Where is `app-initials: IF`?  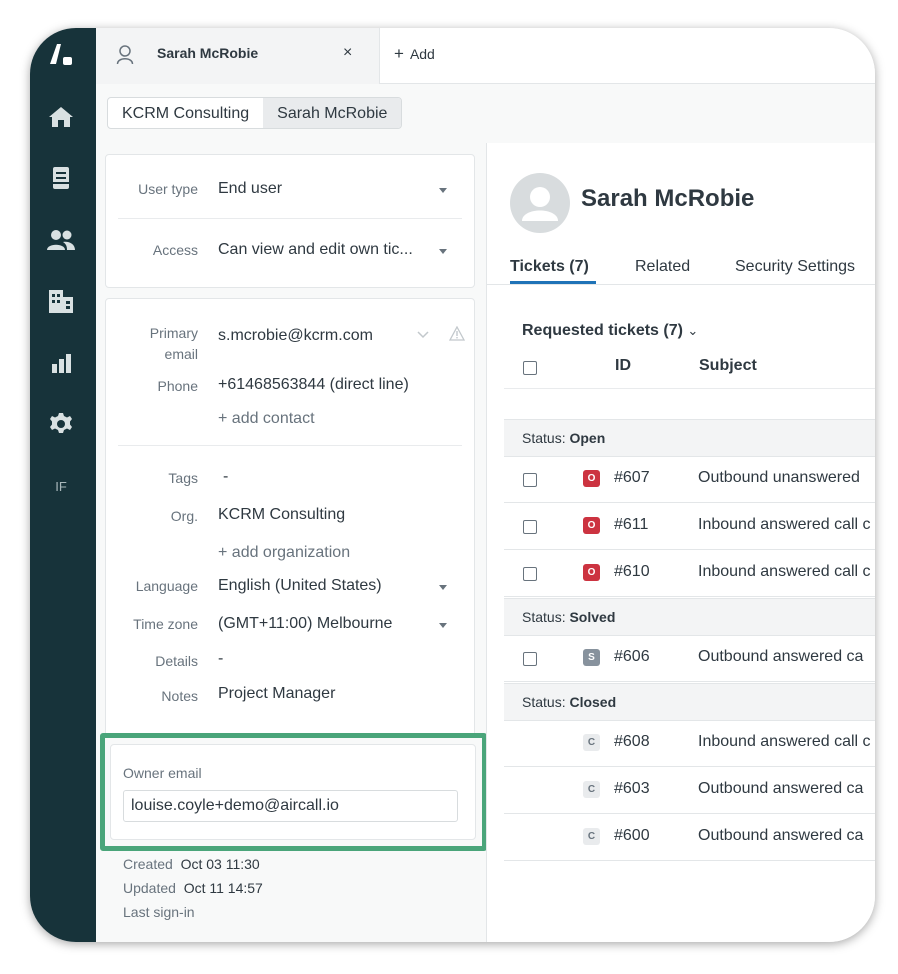
app-initials: IF is located at coordinates (61, 486).